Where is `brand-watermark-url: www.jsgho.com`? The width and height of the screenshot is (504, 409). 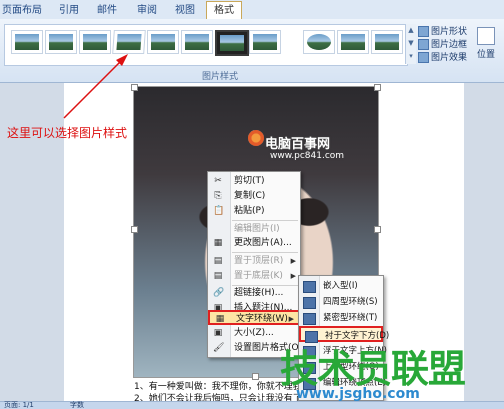
brand-watermark-url: www.jsgho.com is located at coordinates (358, 394).